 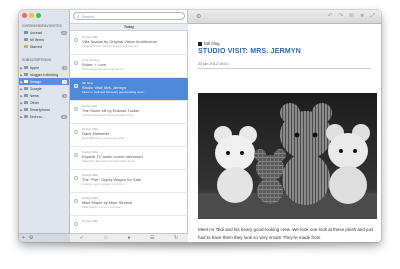 I want to click on reader-toolbar: ⚙ ↶ ↷ ✉ ★ ⤢, so click(x=284, y=17).